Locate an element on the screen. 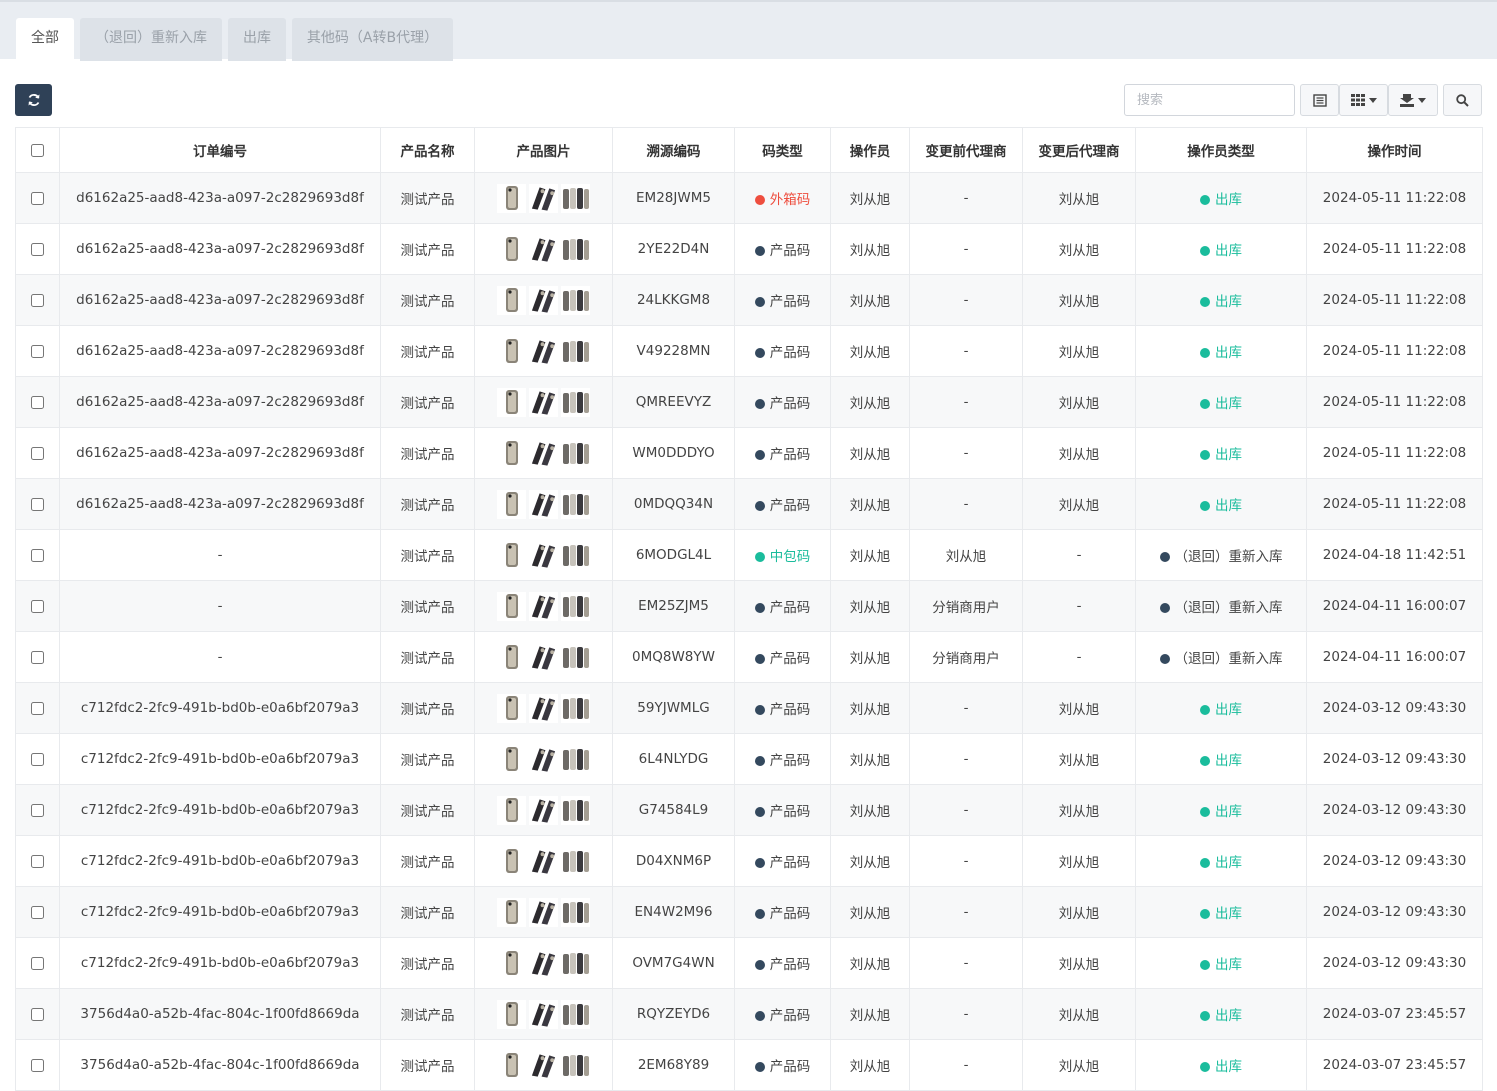 Image resolution: width=1497 pixels, height=1091 pixels. tab-other-codes: 其他码（A转B代理） is located at coordinates (372, 39).